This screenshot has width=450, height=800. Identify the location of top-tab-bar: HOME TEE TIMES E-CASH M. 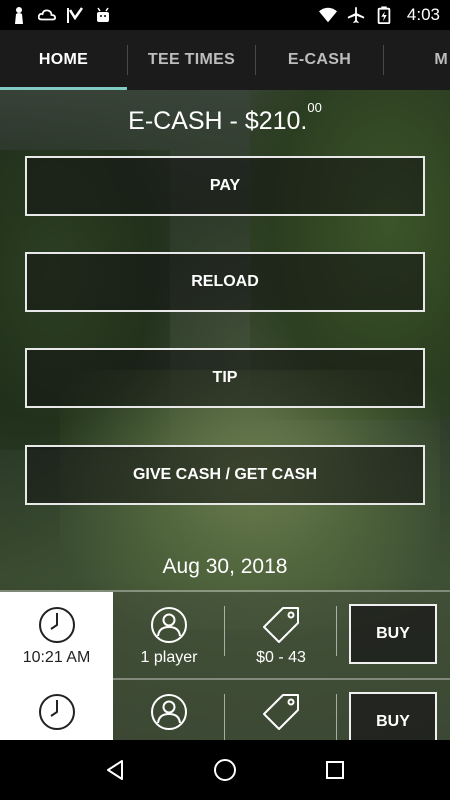
(225, 60).